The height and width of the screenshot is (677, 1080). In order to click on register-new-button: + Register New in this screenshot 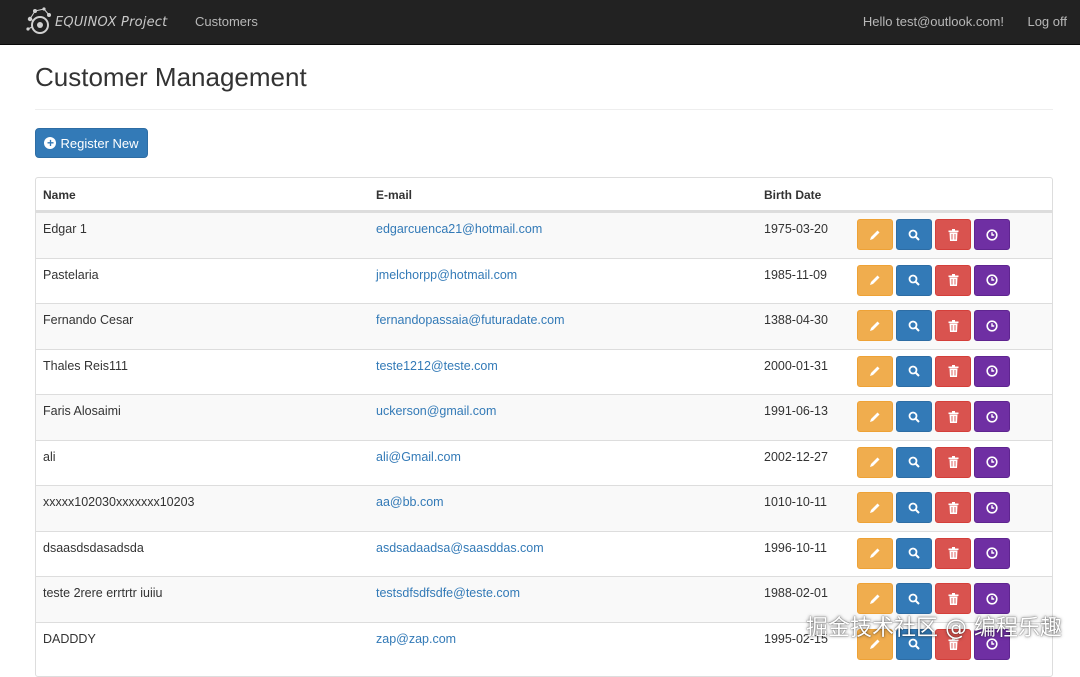, I will do `click(91, 143)`.